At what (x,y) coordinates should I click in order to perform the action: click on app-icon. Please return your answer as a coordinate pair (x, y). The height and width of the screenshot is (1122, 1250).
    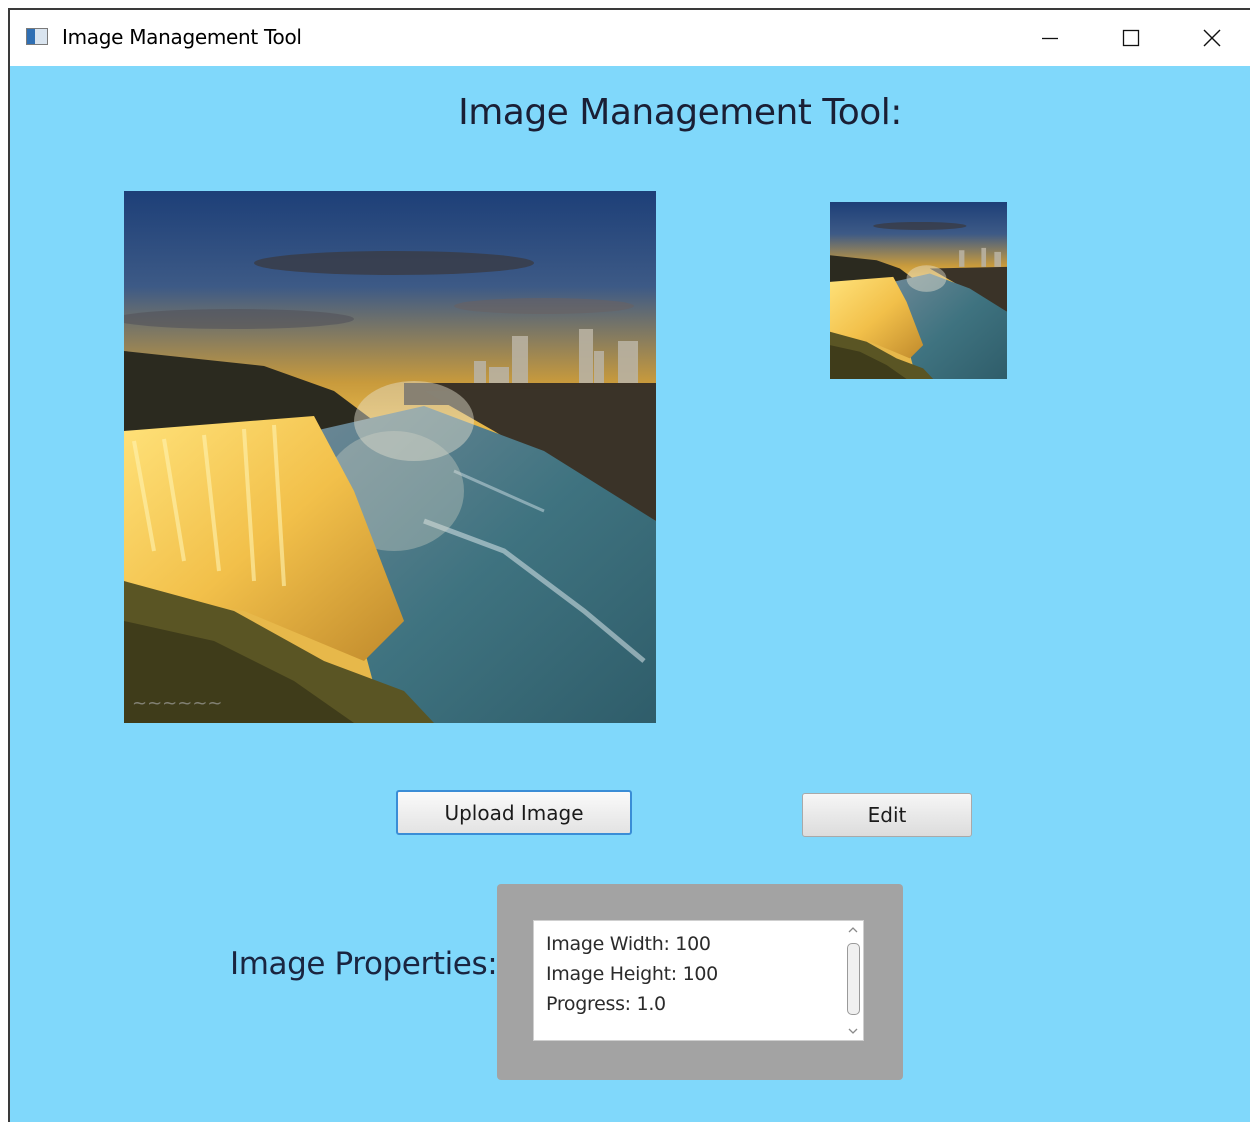
    Looking at the image, I should click on (37, 36).